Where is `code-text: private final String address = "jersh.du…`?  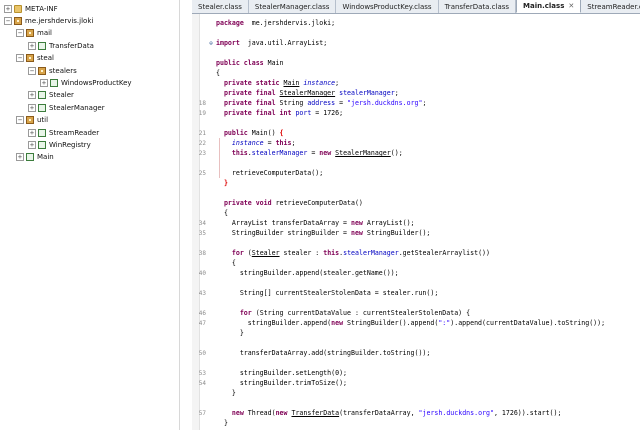
code-text: private final String address = "jersh.du… is located at coordinates (320, 103).